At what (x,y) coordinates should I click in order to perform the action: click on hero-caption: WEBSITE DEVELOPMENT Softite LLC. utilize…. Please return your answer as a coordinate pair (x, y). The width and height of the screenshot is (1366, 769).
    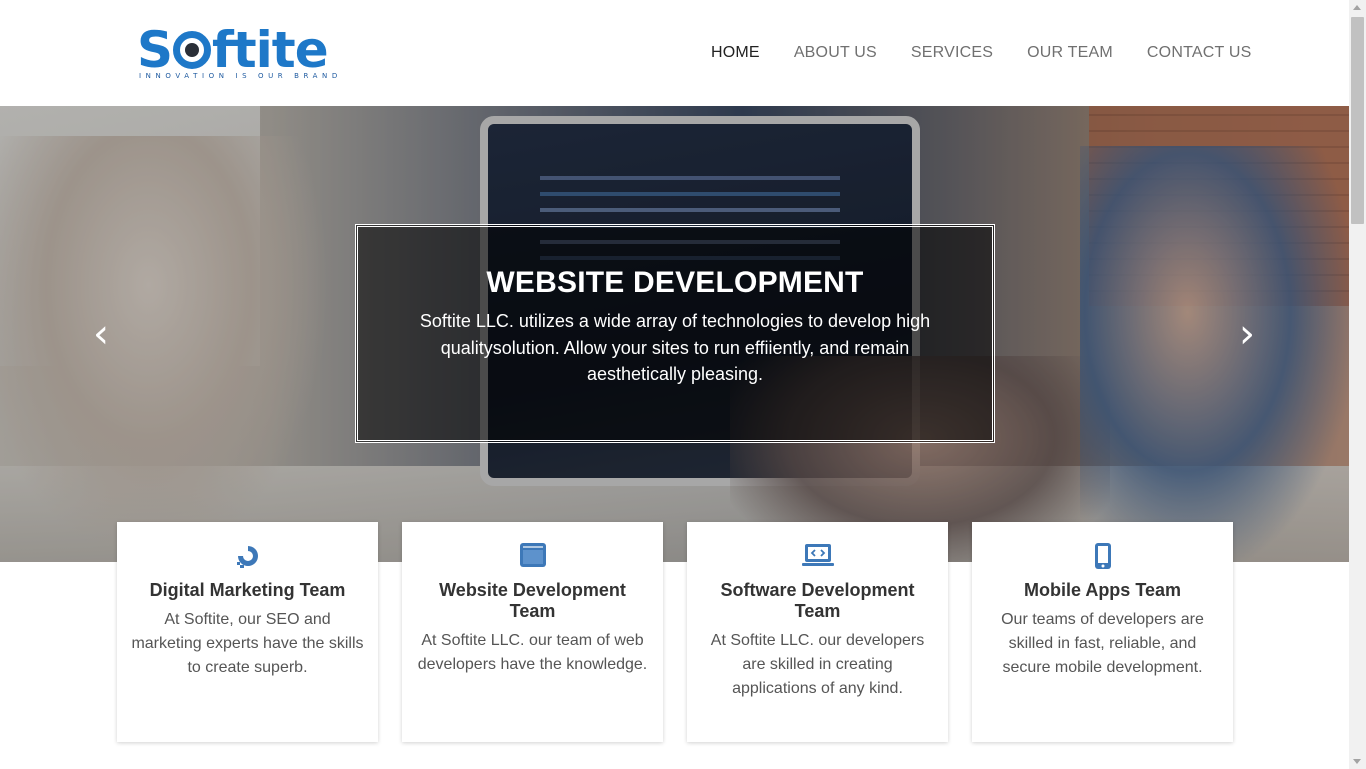
    Looking at the image, I should click on (675, 333).